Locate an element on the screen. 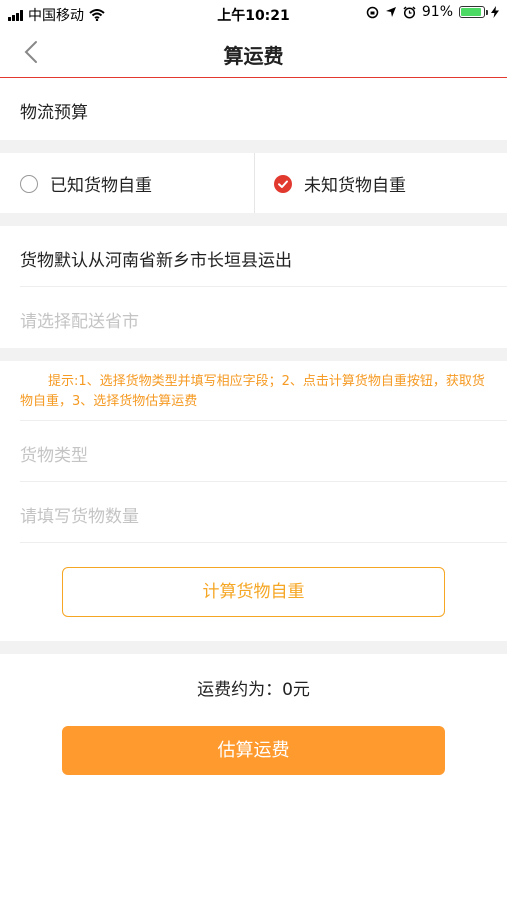 Image resolution: width=507 pixels, height=900 pixels. estimate-fee-button: 估算运费 is located at coordinates (253, 750).